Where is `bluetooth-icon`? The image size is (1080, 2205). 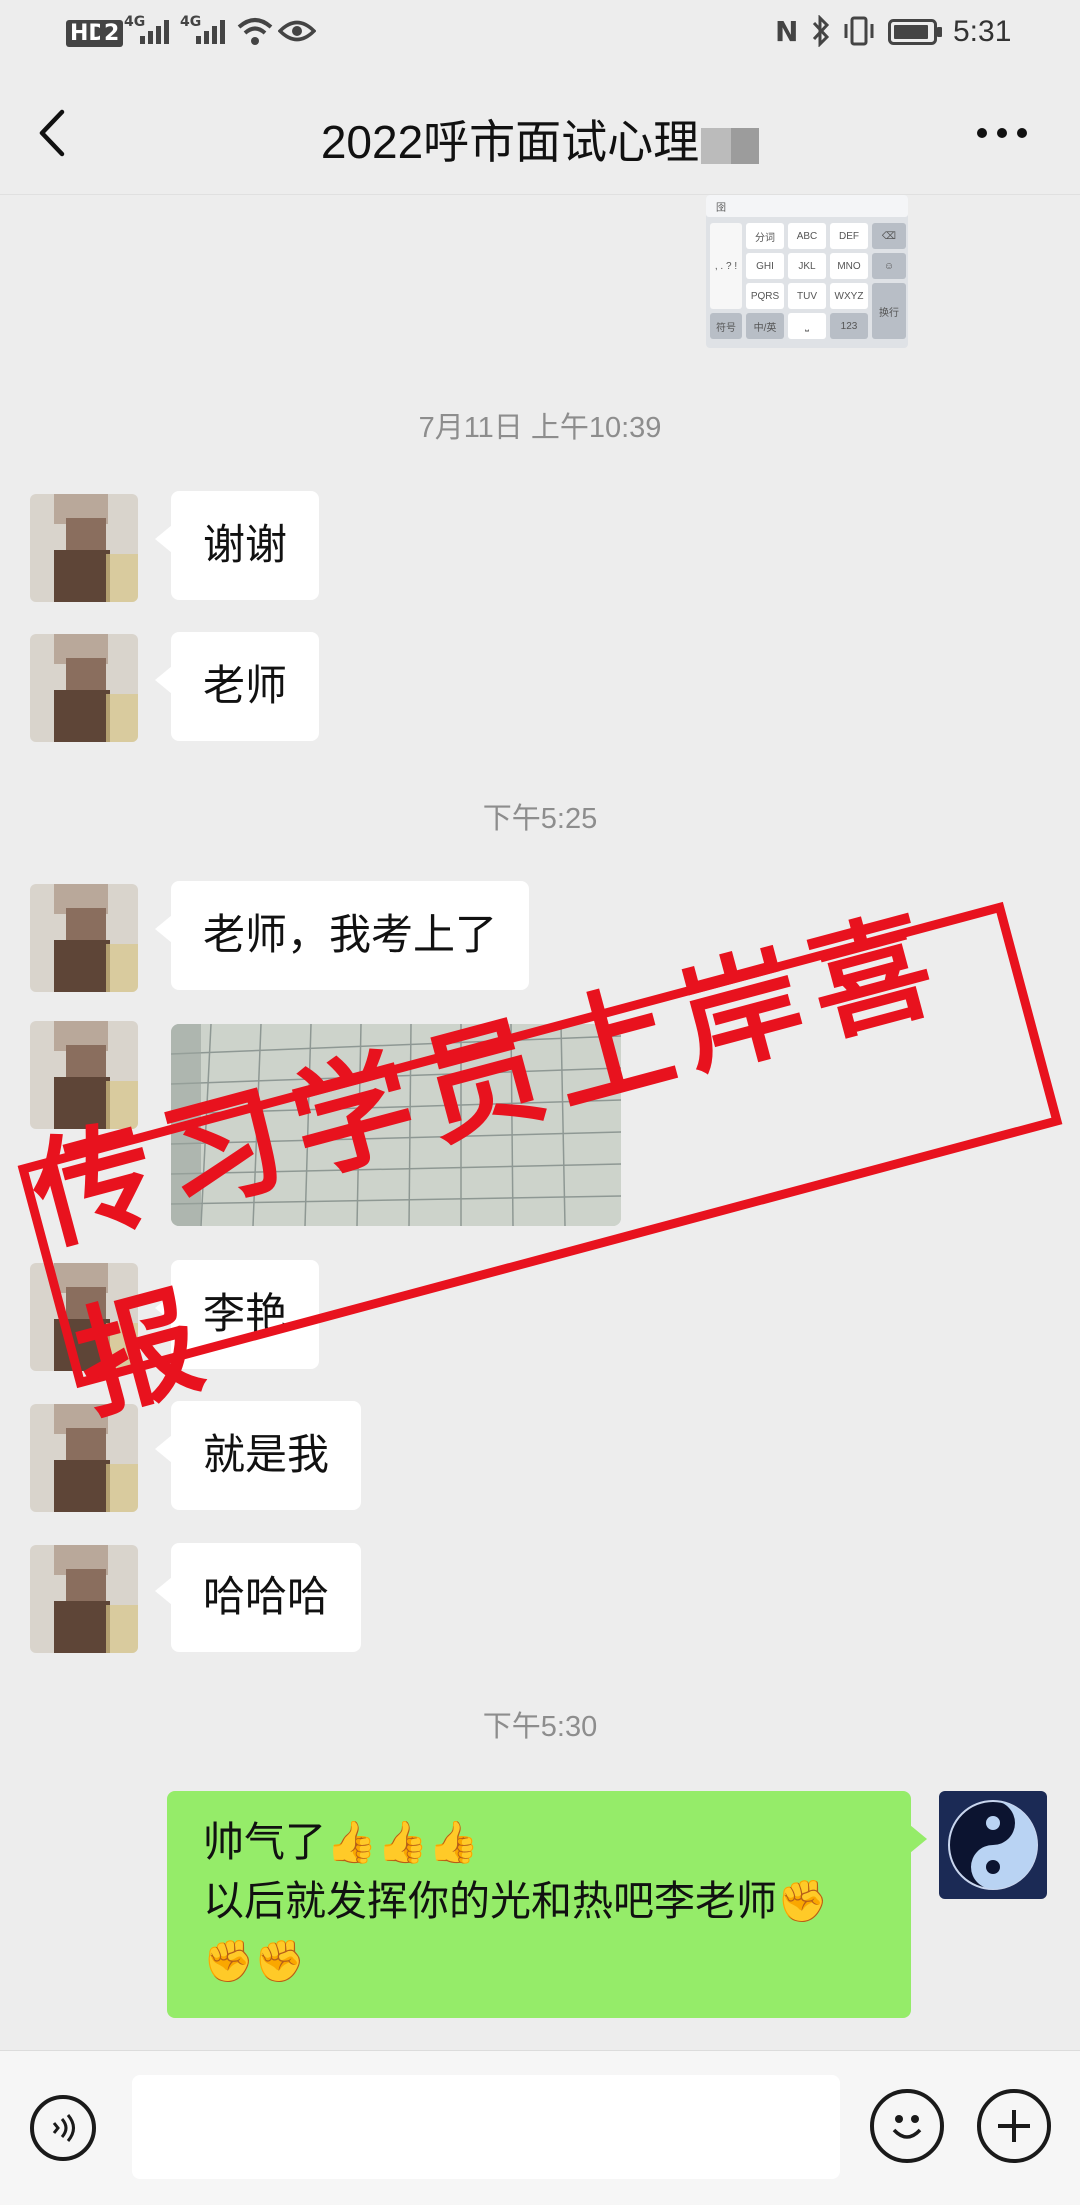 bluetooth-icon is located at coordinates (821, 31).